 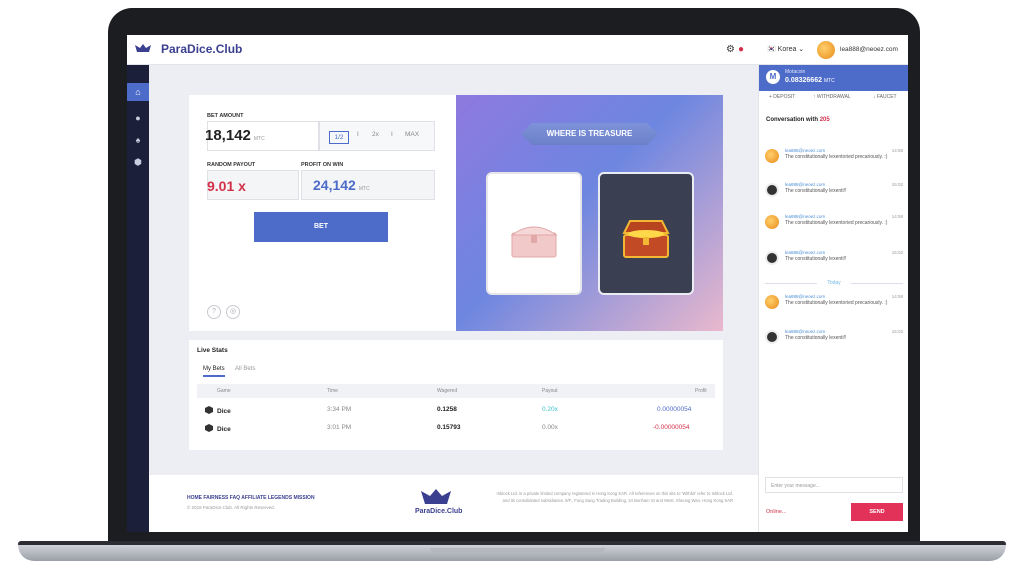 I want to click on double-button: 2x, so click(x=375, y=134).